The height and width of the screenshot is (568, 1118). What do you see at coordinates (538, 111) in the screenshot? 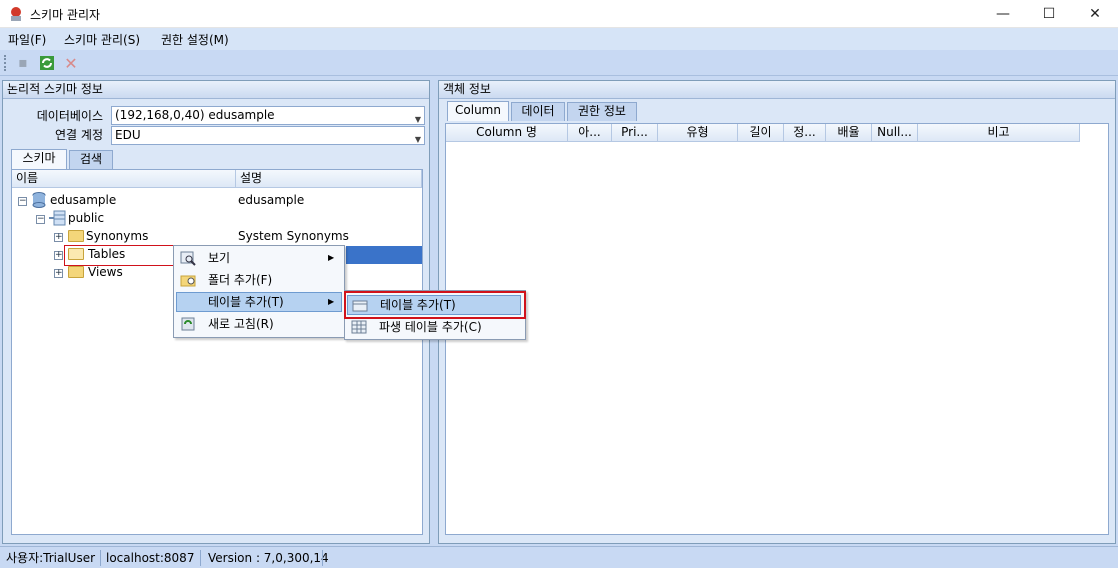
I see `tab-data: 데이터` at bounding box center [538, 111].